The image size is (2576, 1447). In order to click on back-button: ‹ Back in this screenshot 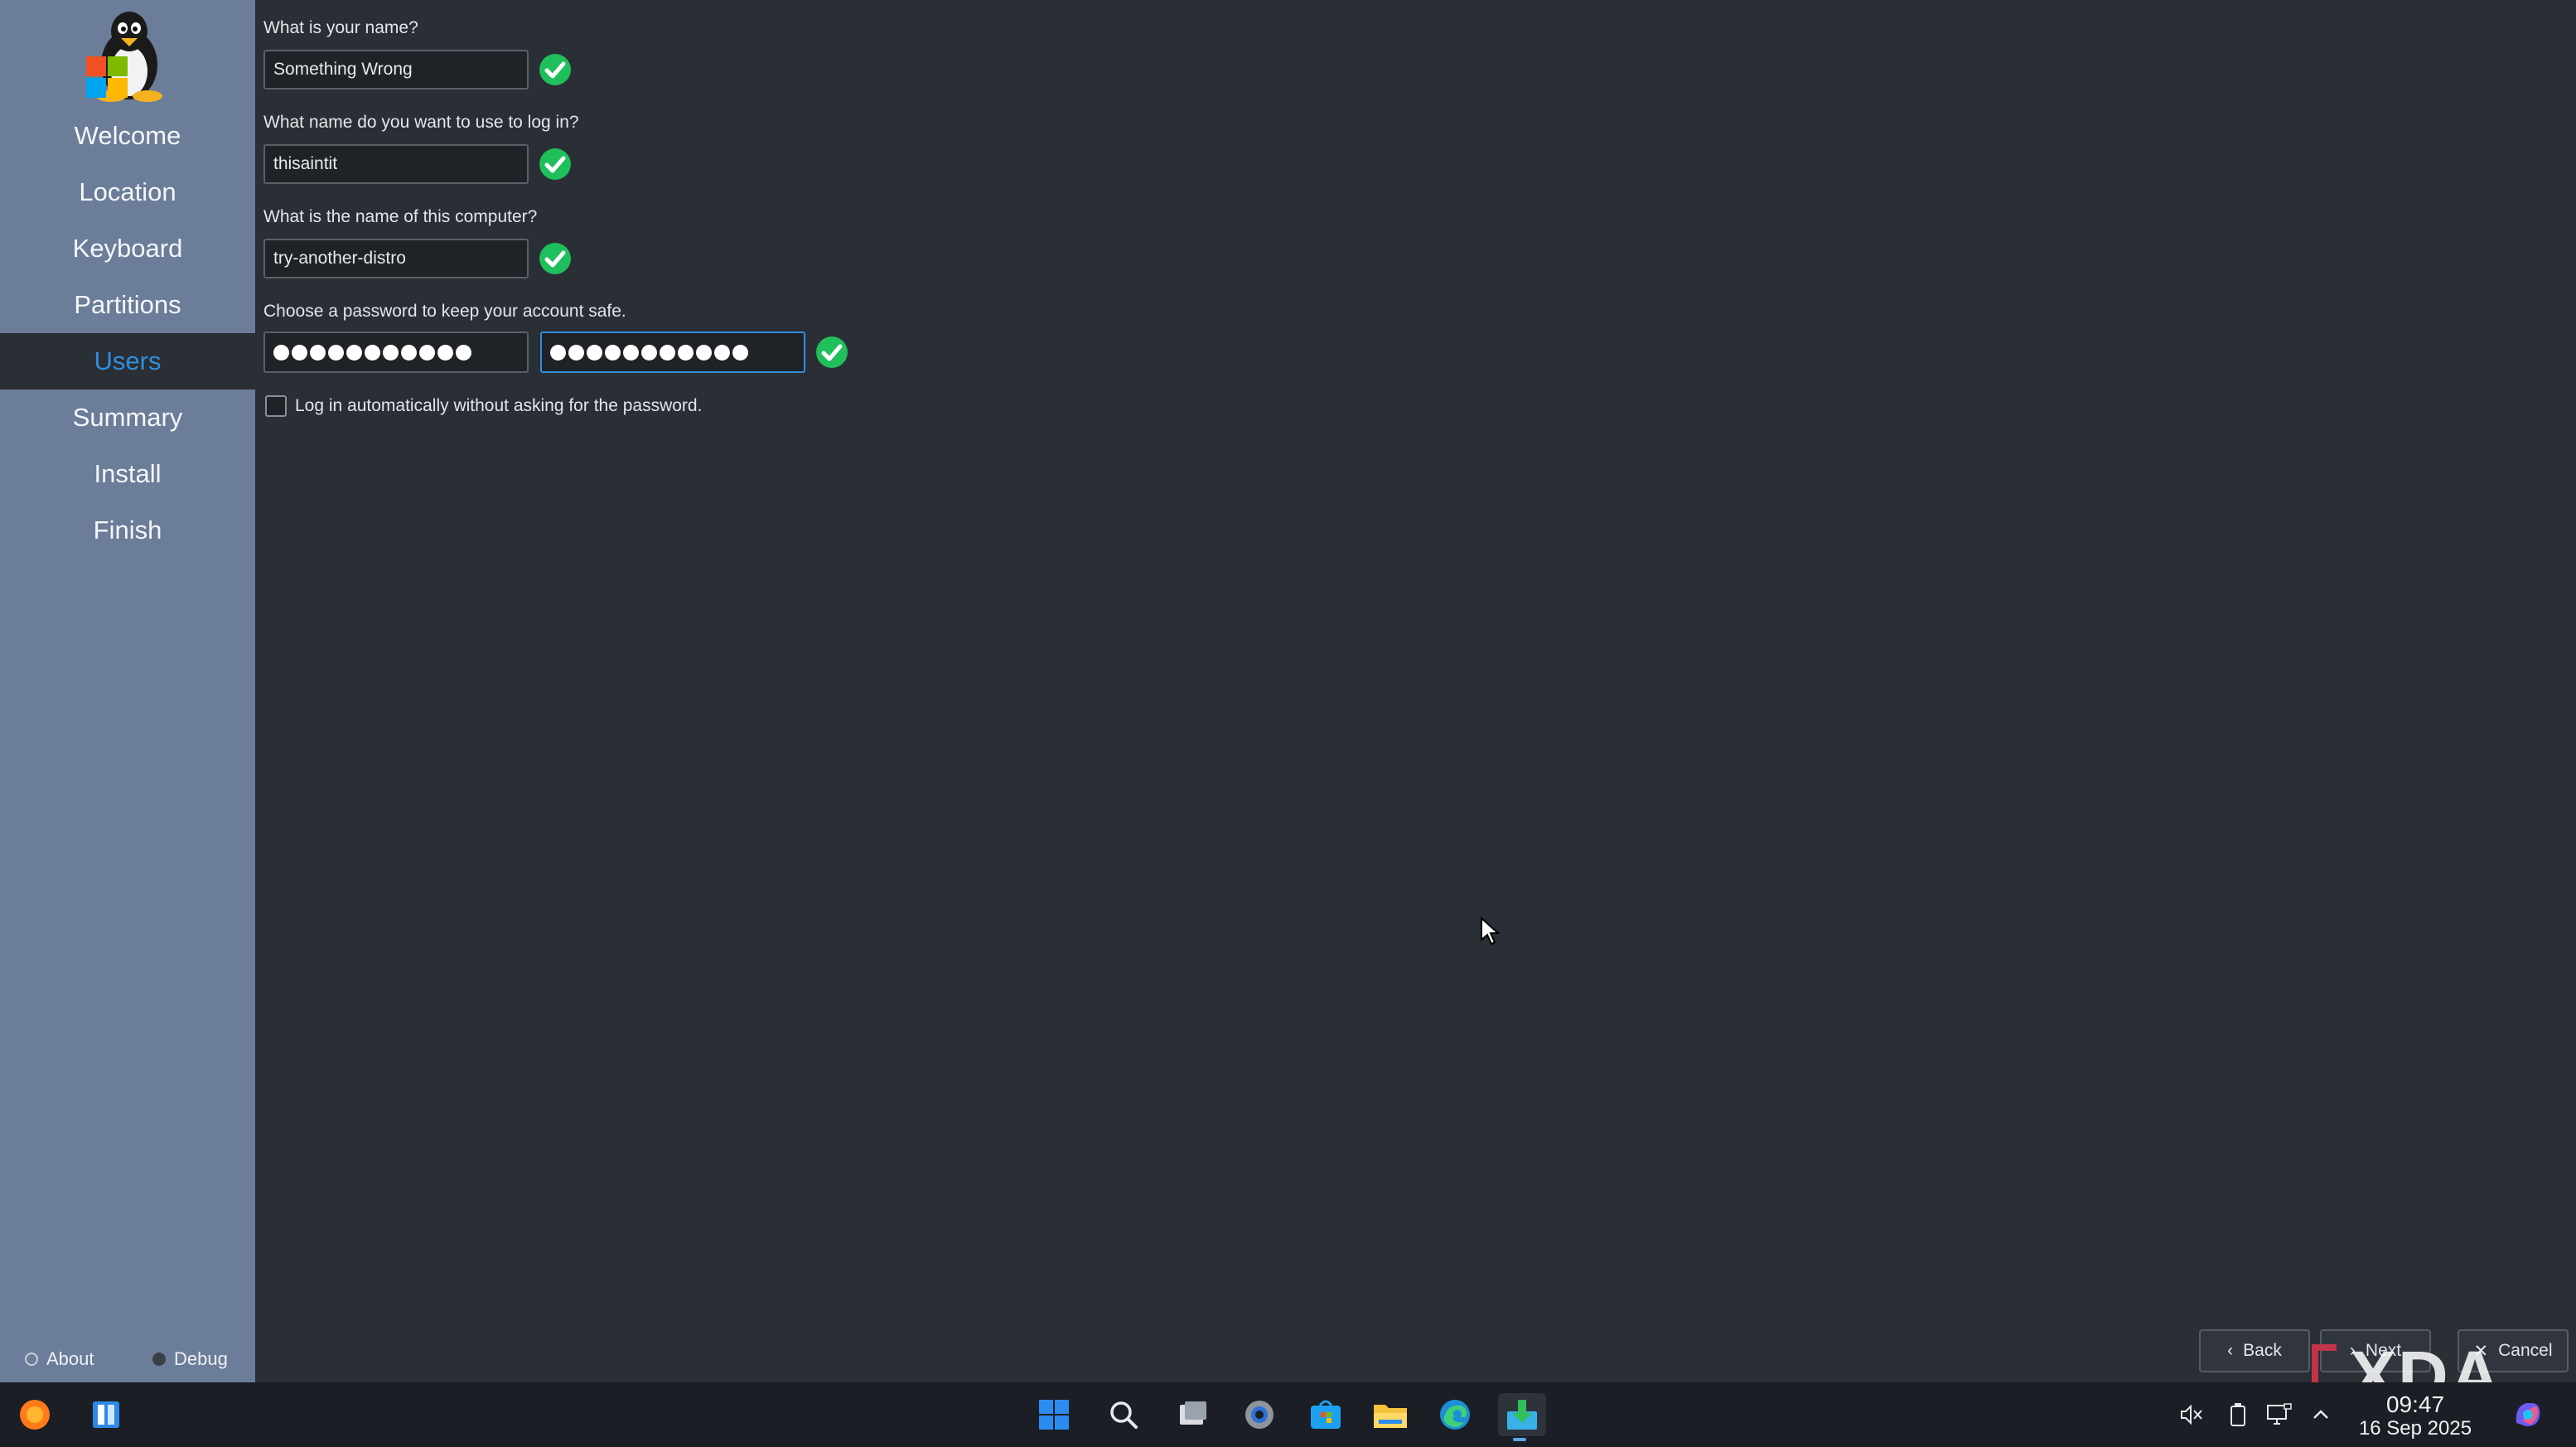, I will do `click(2254, 1350)`.